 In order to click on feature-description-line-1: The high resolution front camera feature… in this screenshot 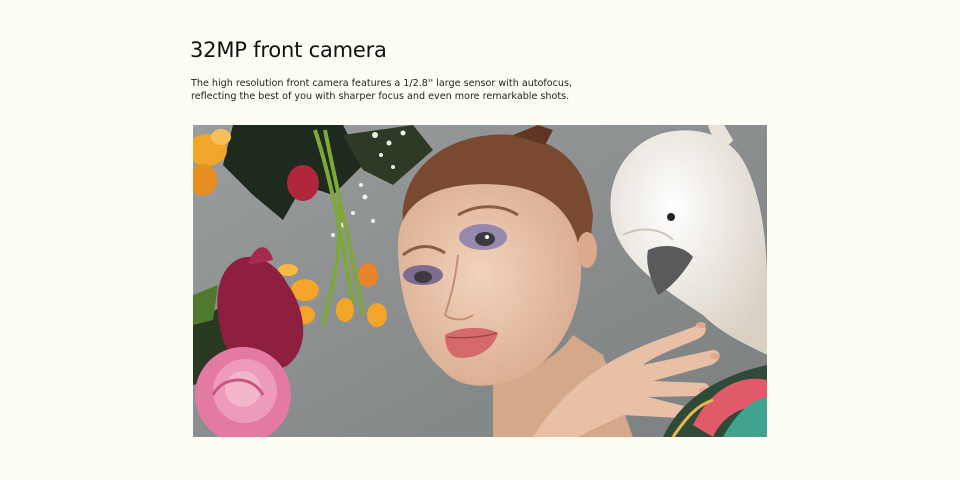, I will do `click(382, 83)`.